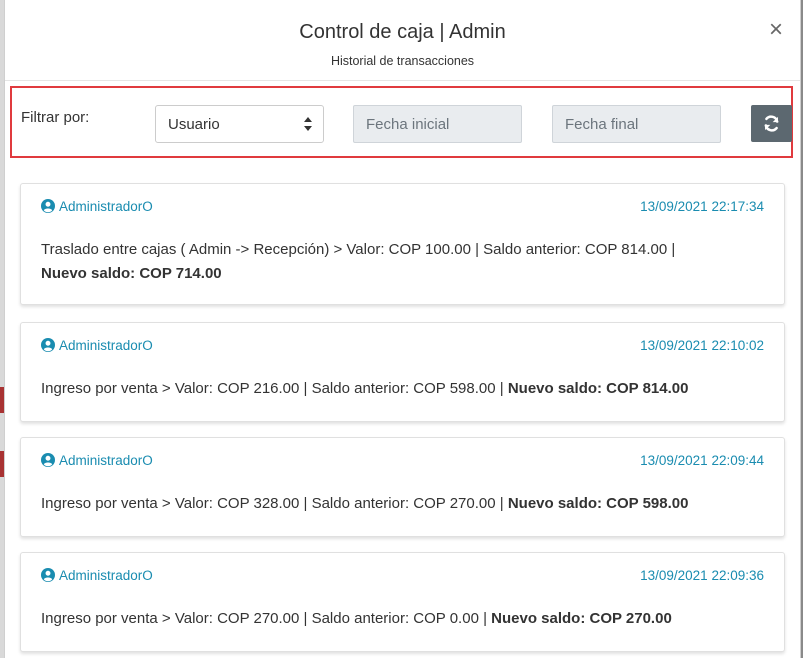 Image resolution: width=803 pixels, height=658 pixels. What do you see at coordinates (776, 30) in the screenshot?
I see `close-button: ×` at bounding box center [776, 30].